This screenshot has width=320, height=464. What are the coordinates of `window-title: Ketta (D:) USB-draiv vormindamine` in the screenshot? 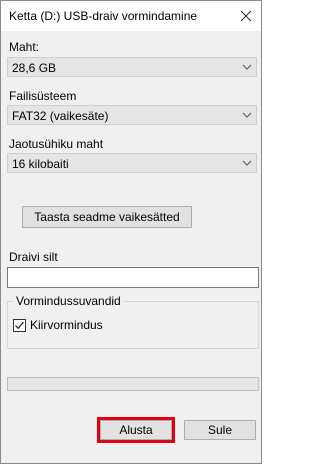 It's located at (103, 16).